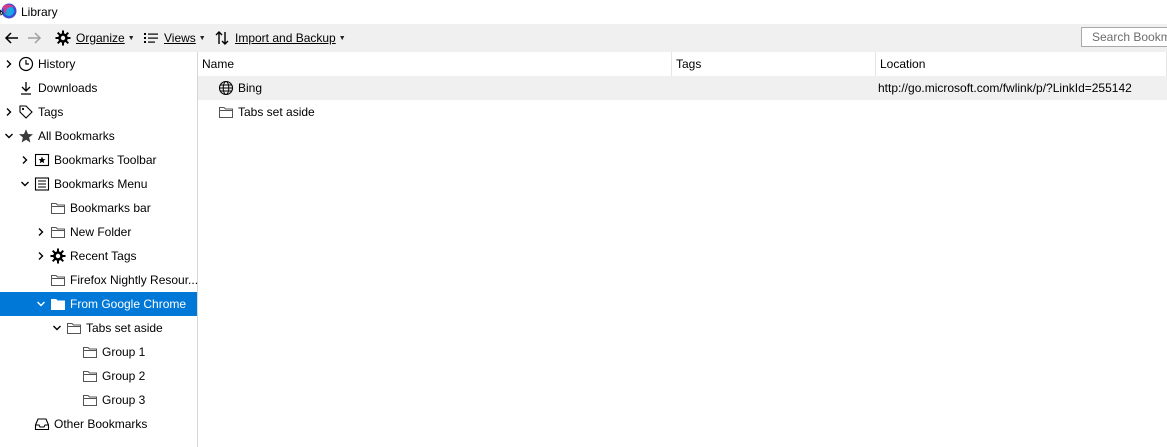 Image resolution: width=1167 pixels, height=447 pixels. I want to click on import-backup-label: Import and Backup, so click(285, 38).